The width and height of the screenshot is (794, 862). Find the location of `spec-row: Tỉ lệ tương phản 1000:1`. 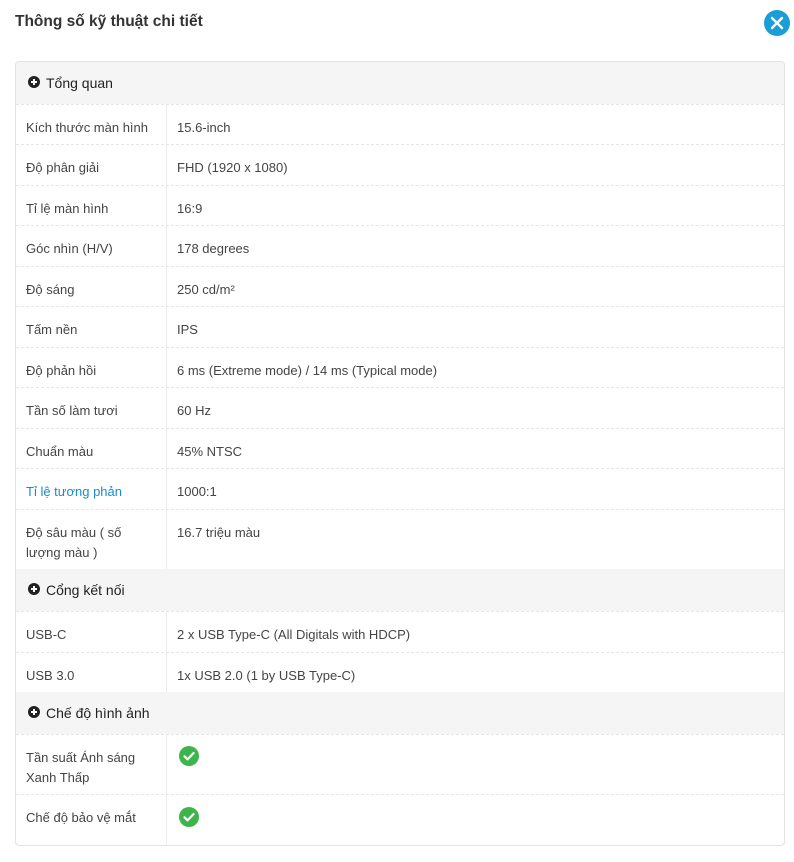

spec-row: Tỉ lệ tương phản 1000:1 is located at coordinates (400, 488).